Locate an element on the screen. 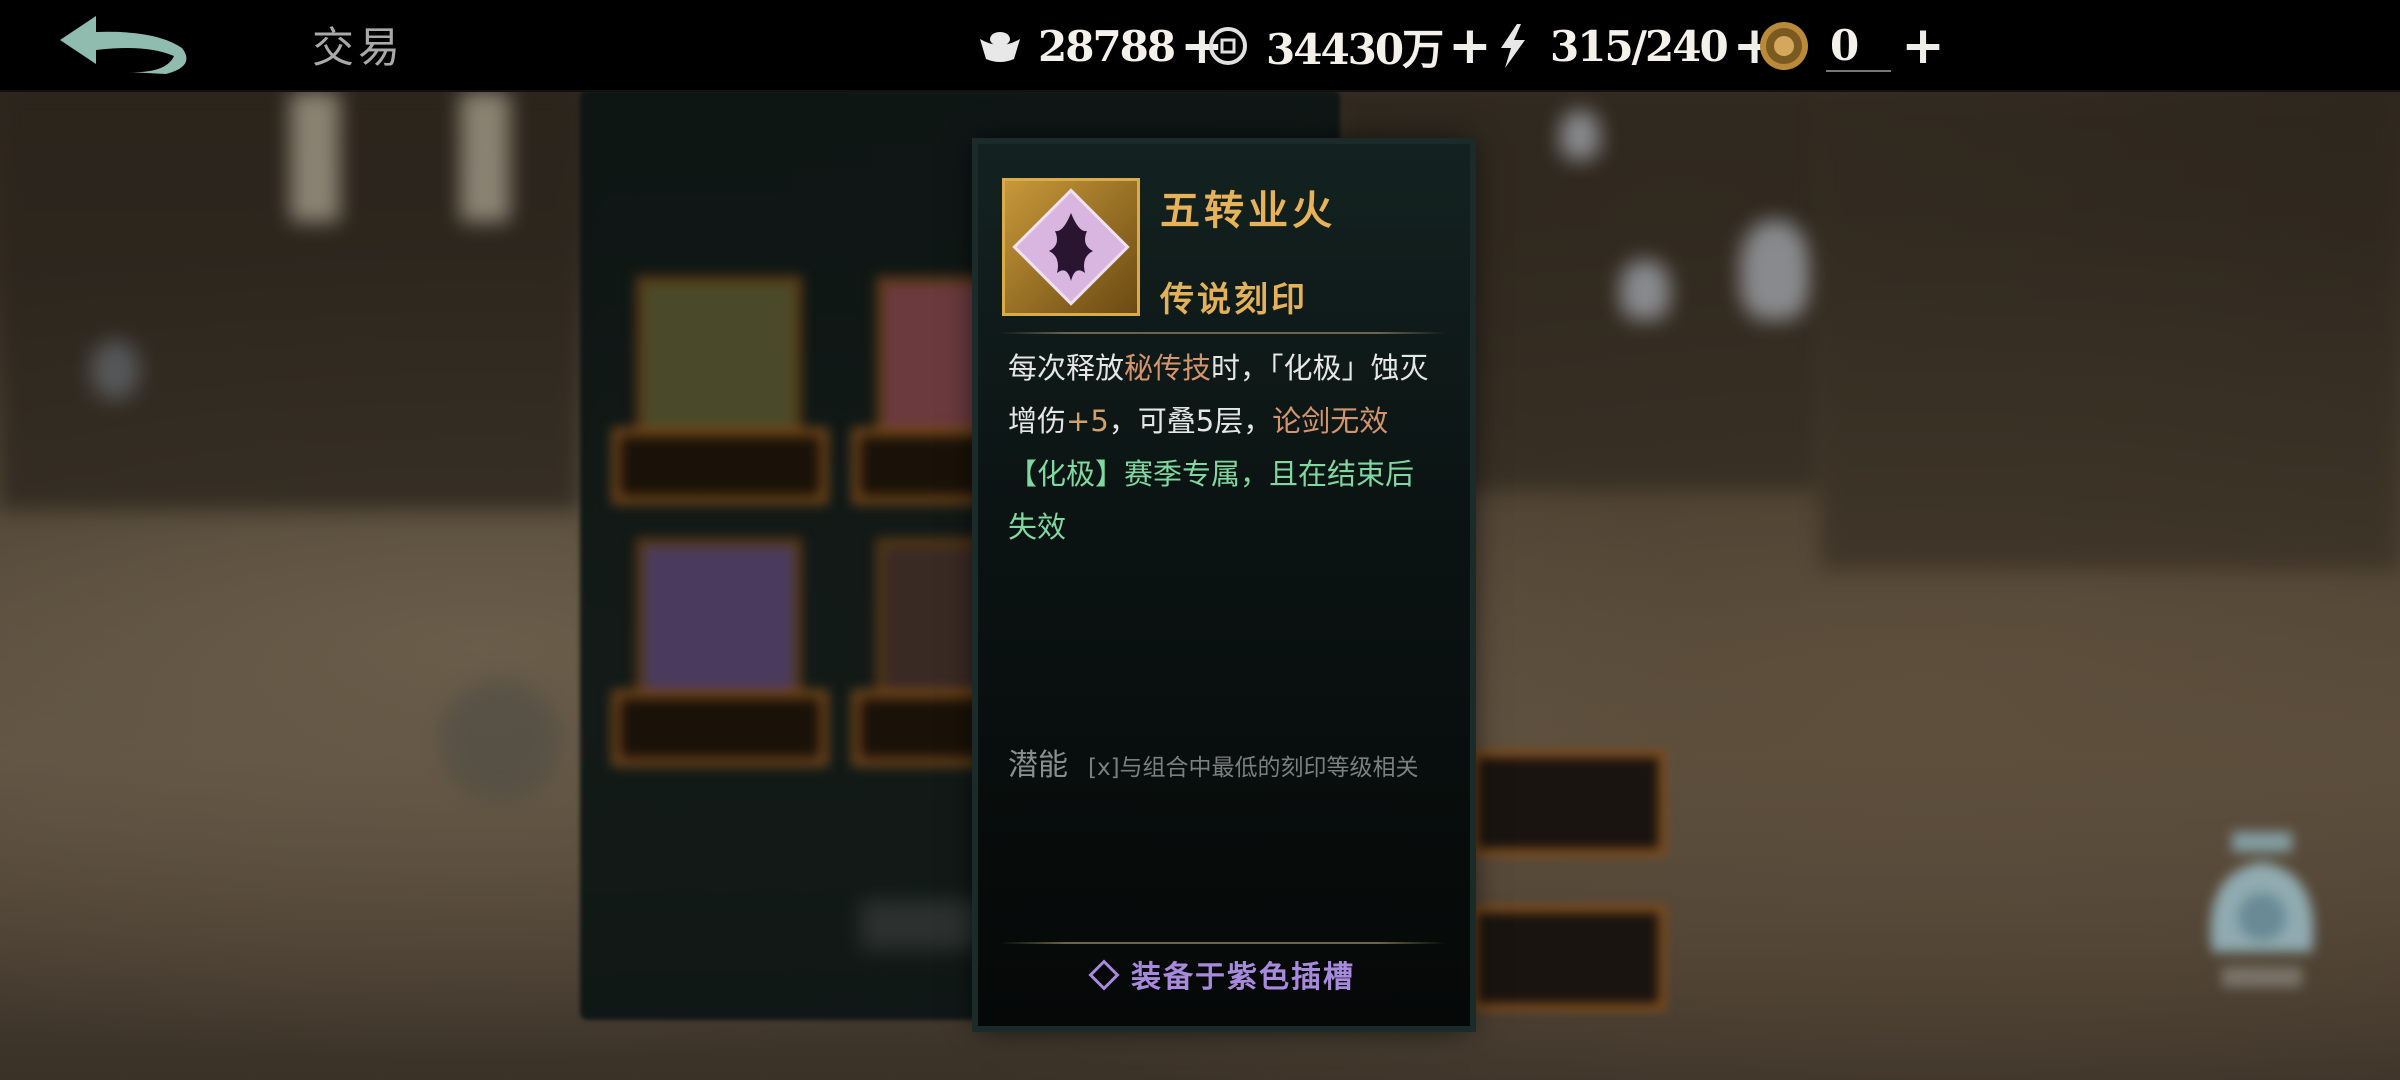 This screenshot has height=1080, width=2400. desc-text: ，可叠5层， is located at coordinates (1190, 421).